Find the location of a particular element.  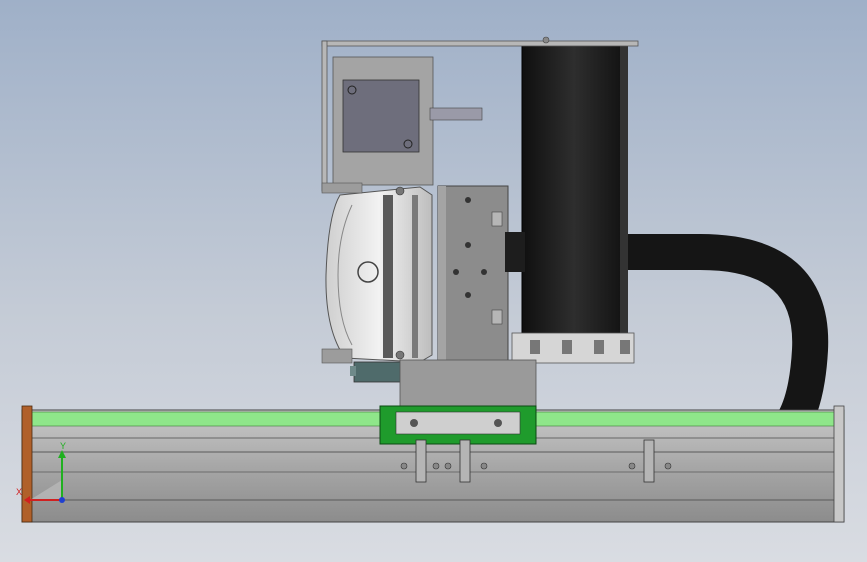

rail-end-cap-right is located at coordinates (839, 464).